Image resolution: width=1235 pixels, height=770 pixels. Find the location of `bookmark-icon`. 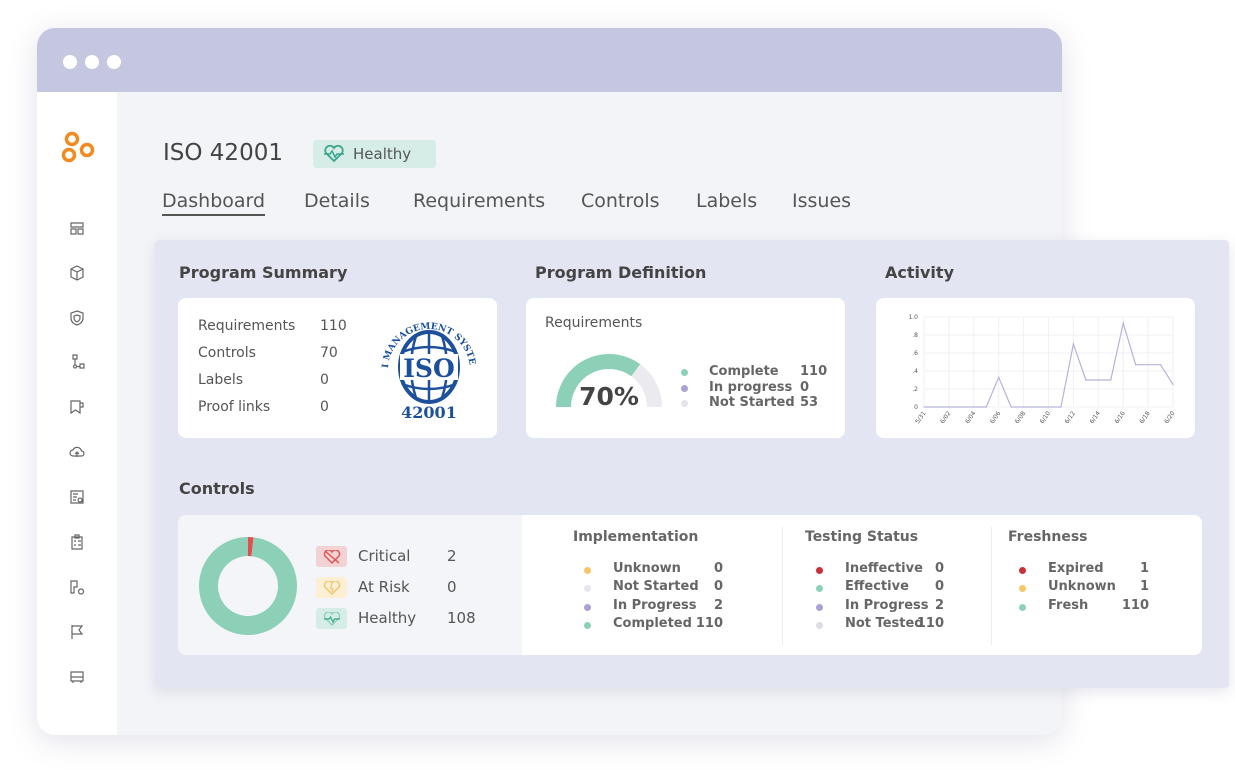

bookmark-icon is located at coordinates (77, 407).